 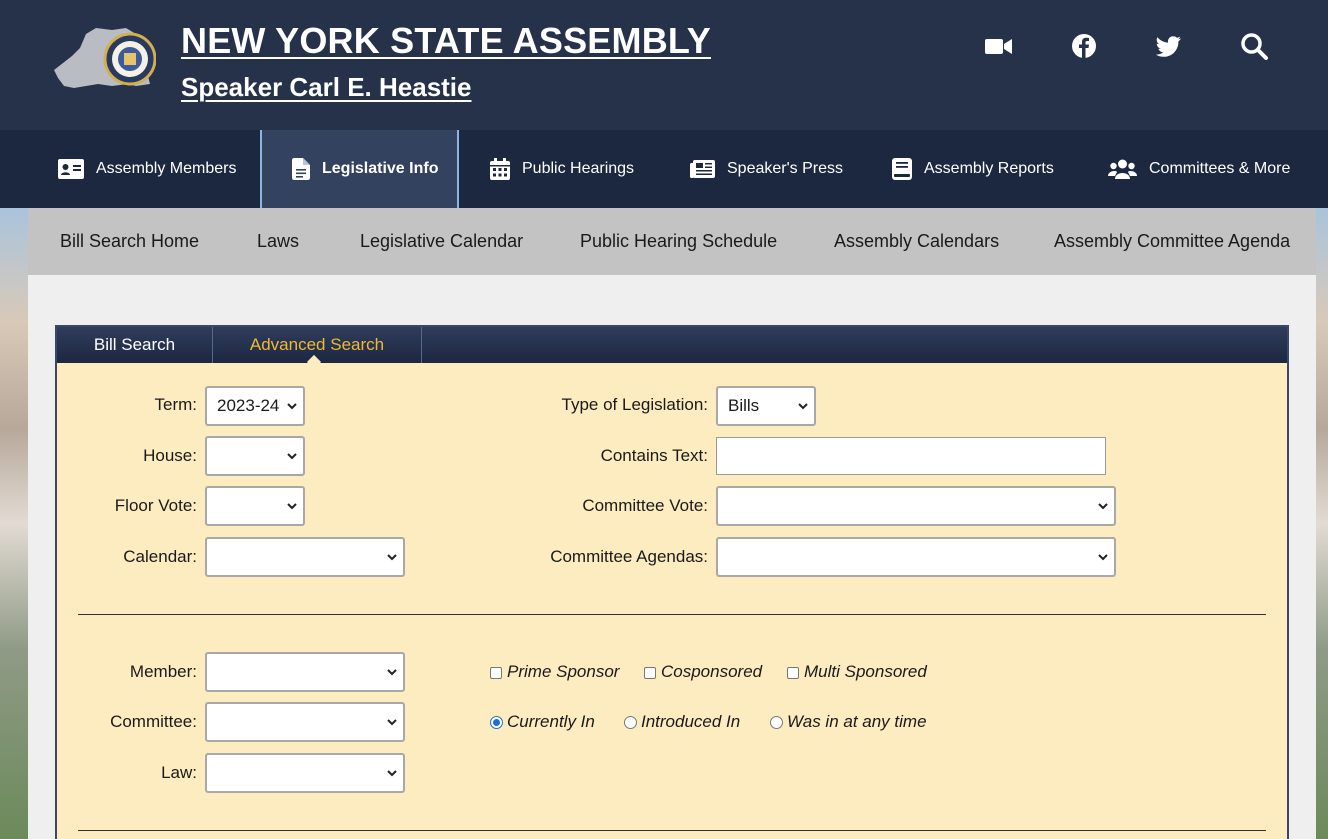 What do you see at coordinates (563, 671) in the screenshot?
I see `prime-sponsor-label: Prime Sponsor` at bounding box center [563, 671].